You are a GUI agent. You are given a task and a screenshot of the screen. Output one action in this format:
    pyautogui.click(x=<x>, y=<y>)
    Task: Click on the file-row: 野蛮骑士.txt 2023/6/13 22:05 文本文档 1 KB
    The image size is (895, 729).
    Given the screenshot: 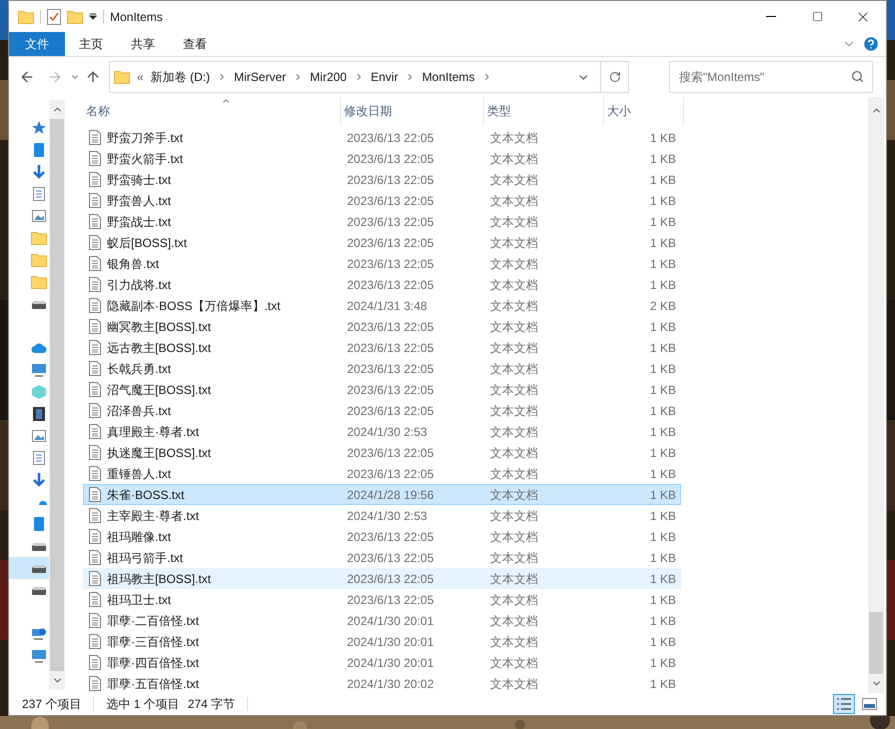 What is the action you would take?
    pyautogui.click(x=382, y=179)
    